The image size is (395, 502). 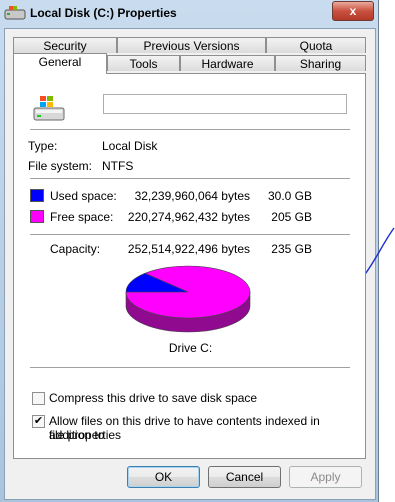 What do you see at coordinates (49, 108) in the screenshot?
I see `drive-icon` at bounding box center [49, 108].